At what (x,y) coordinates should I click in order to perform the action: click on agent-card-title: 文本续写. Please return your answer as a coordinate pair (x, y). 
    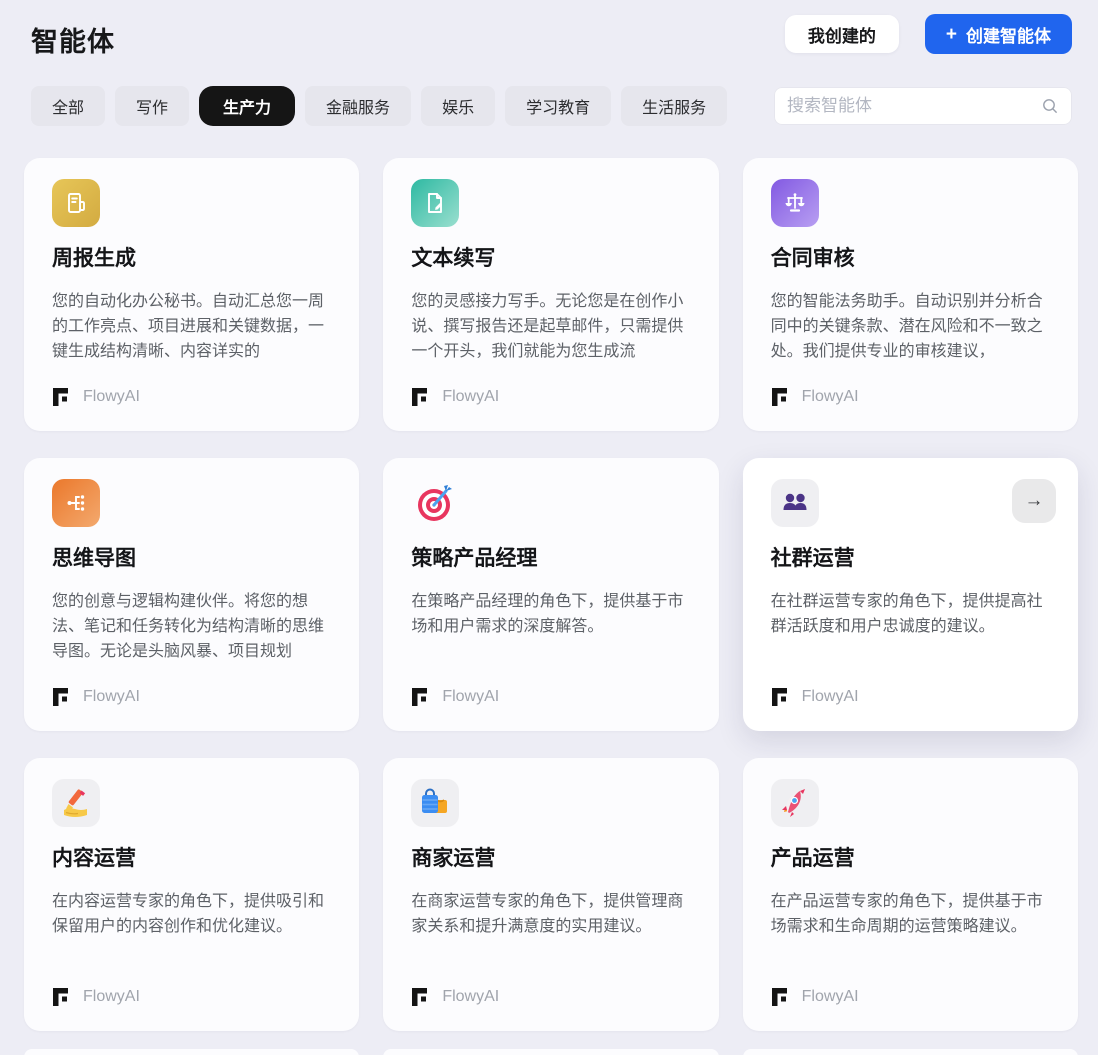
    Looking at the image, I should click on (453, 258).